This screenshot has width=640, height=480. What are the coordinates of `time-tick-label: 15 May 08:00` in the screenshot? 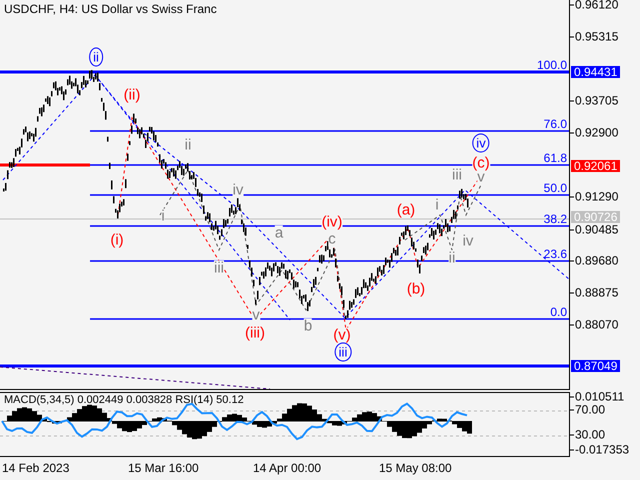 It's located at (415, 468).